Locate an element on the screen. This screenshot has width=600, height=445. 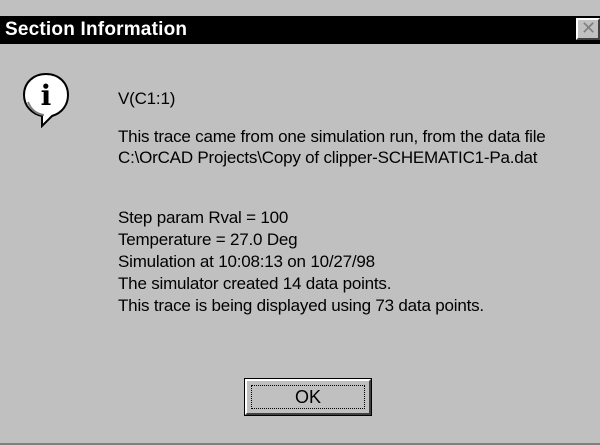
simulation-time: Simulation at 10:08:13 on 10/27/98 is located at coordinates (246, 261).